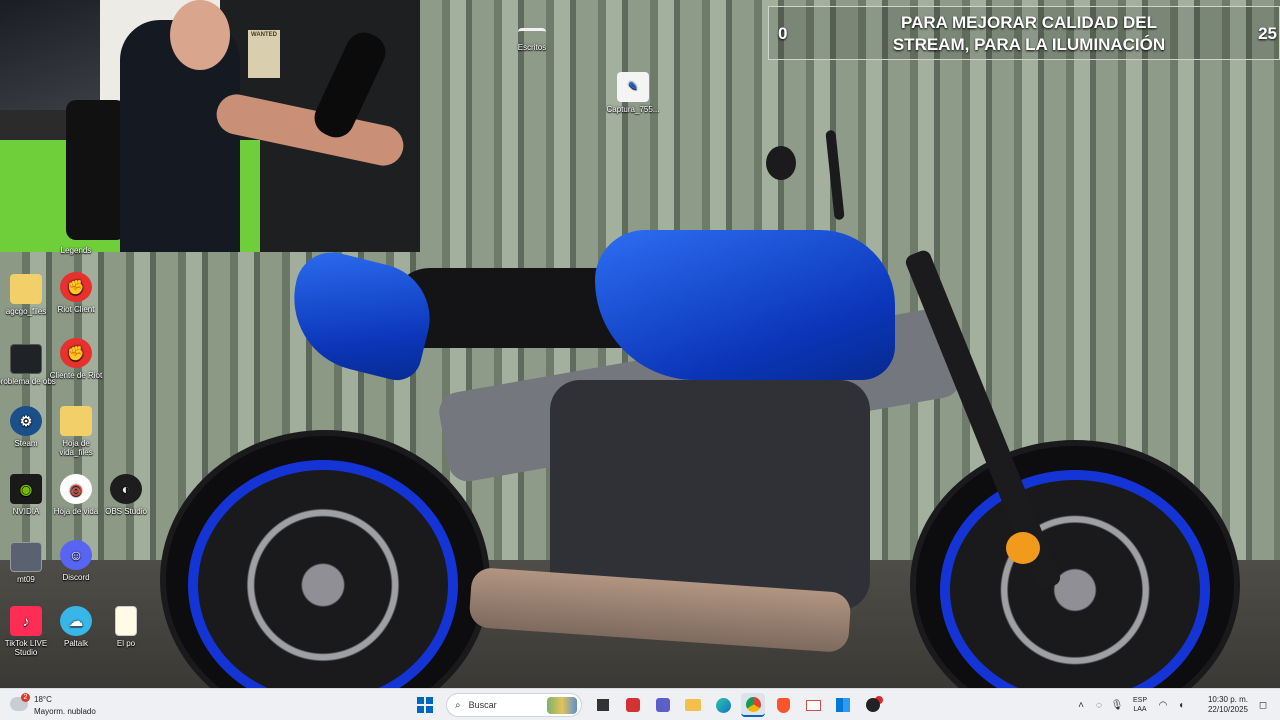 This screenshot has height=720, width=1280. I want to click on chrome-icon, so click(753, 704).